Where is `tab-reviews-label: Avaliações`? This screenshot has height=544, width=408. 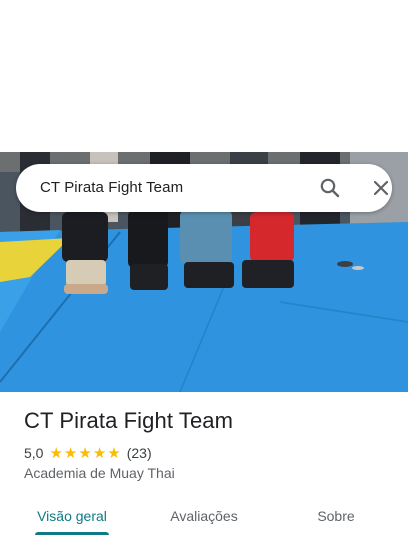 tab-reviews-label: Avaliações is located at coordinates (204, 516).